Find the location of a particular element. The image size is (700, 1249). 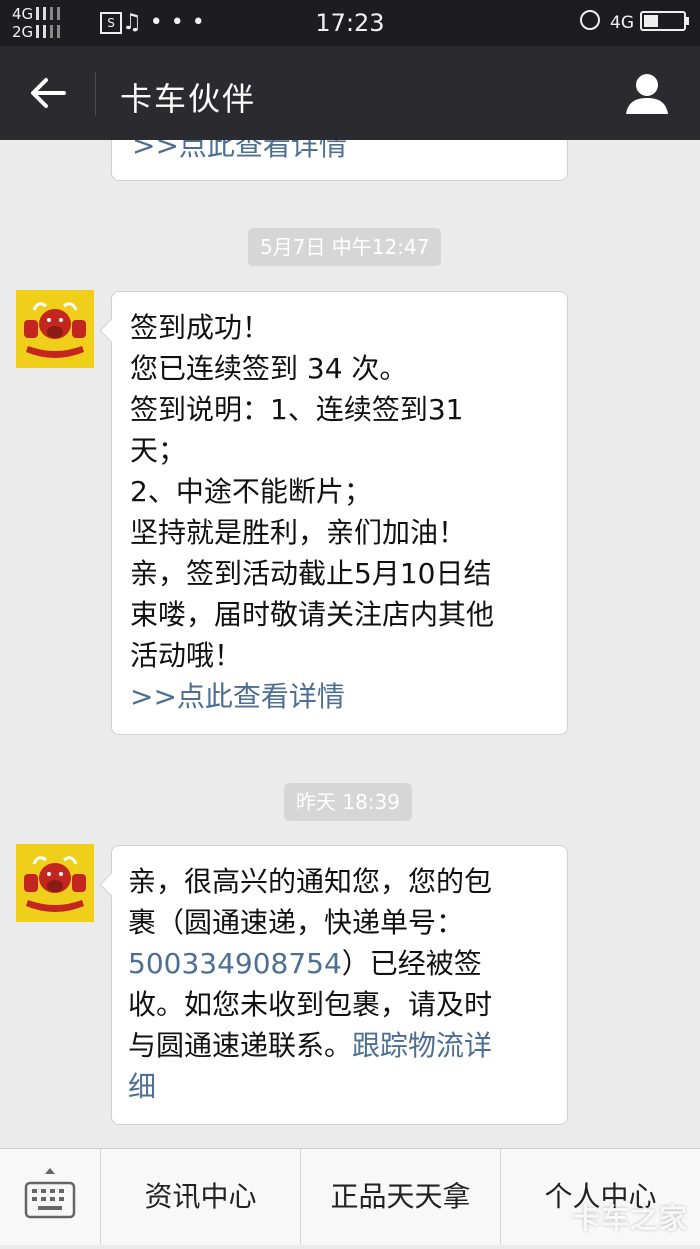

menu-news-center: 资讯中心 is located at coordinates (201, 1197).